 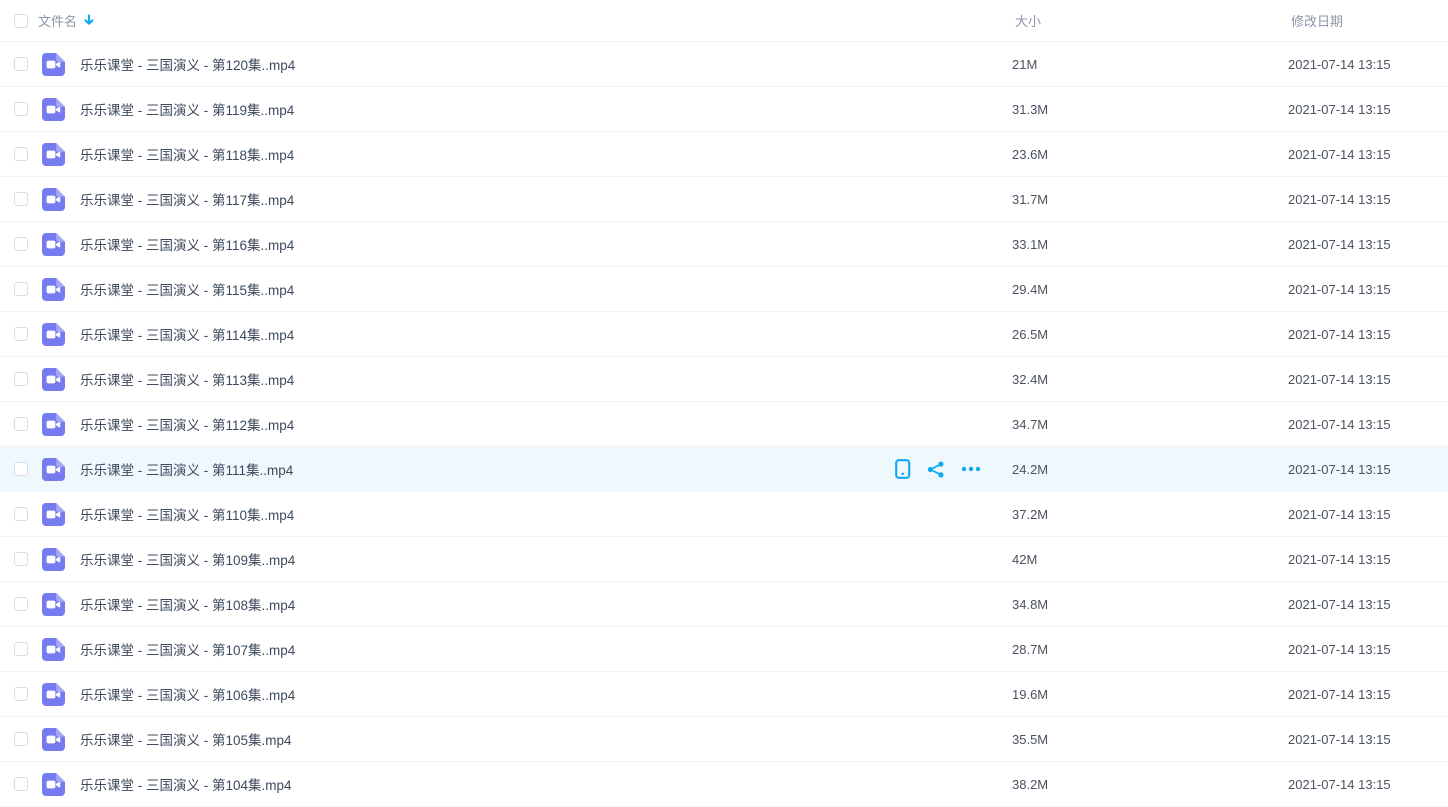 I want to click on select-all-cell, so click(x=21, y=20).